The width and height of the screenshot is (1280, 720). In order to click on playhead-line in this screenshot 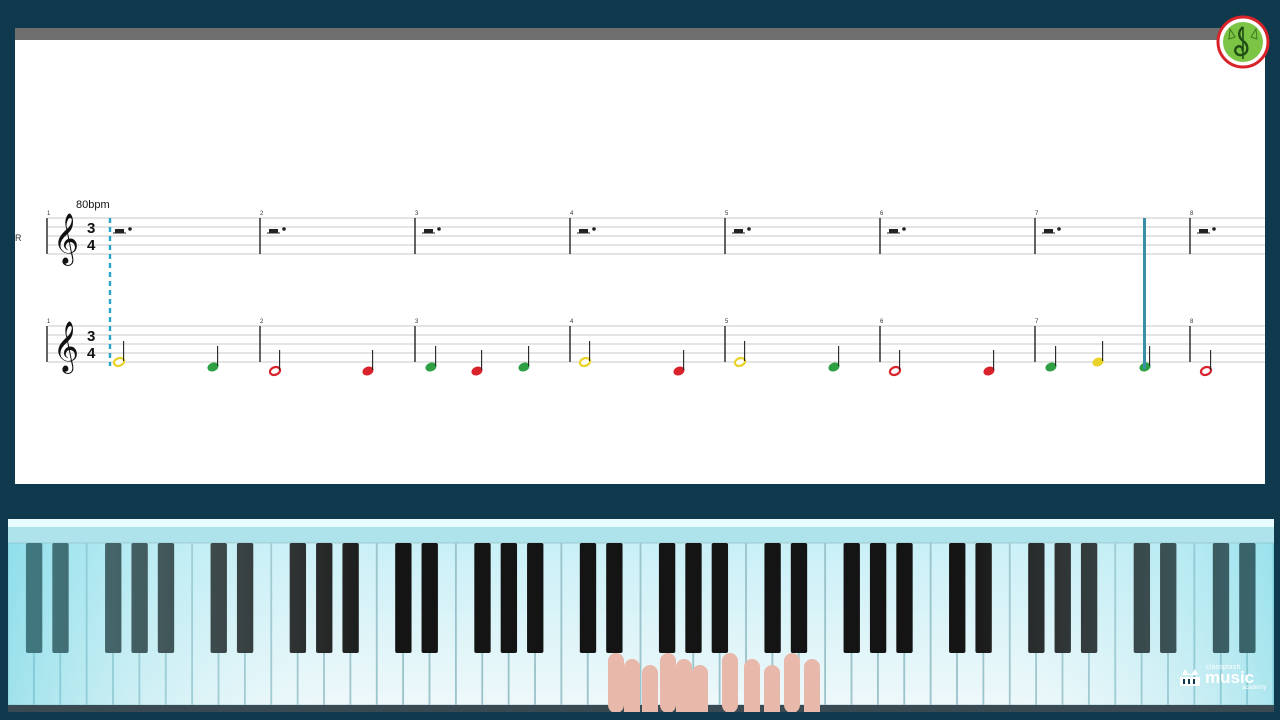, I will do `click(1144, 293)`.